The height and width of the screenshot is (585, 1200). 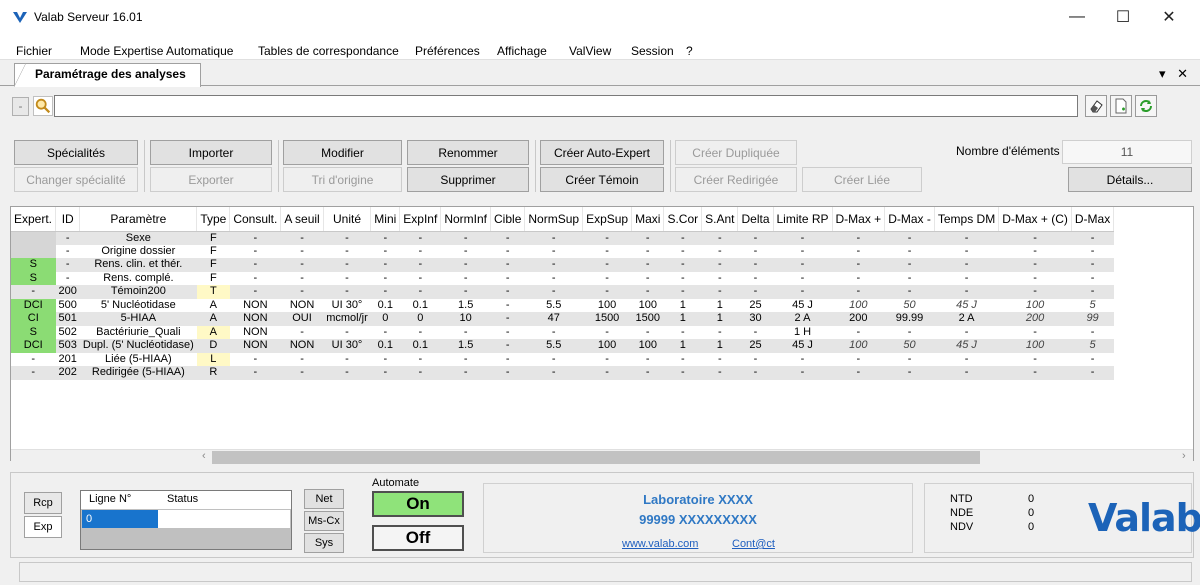 What do you see at coordinates (909, 319) in the screenshot?
I see `table-cell: 99.99` at bounding box center [909, 319].